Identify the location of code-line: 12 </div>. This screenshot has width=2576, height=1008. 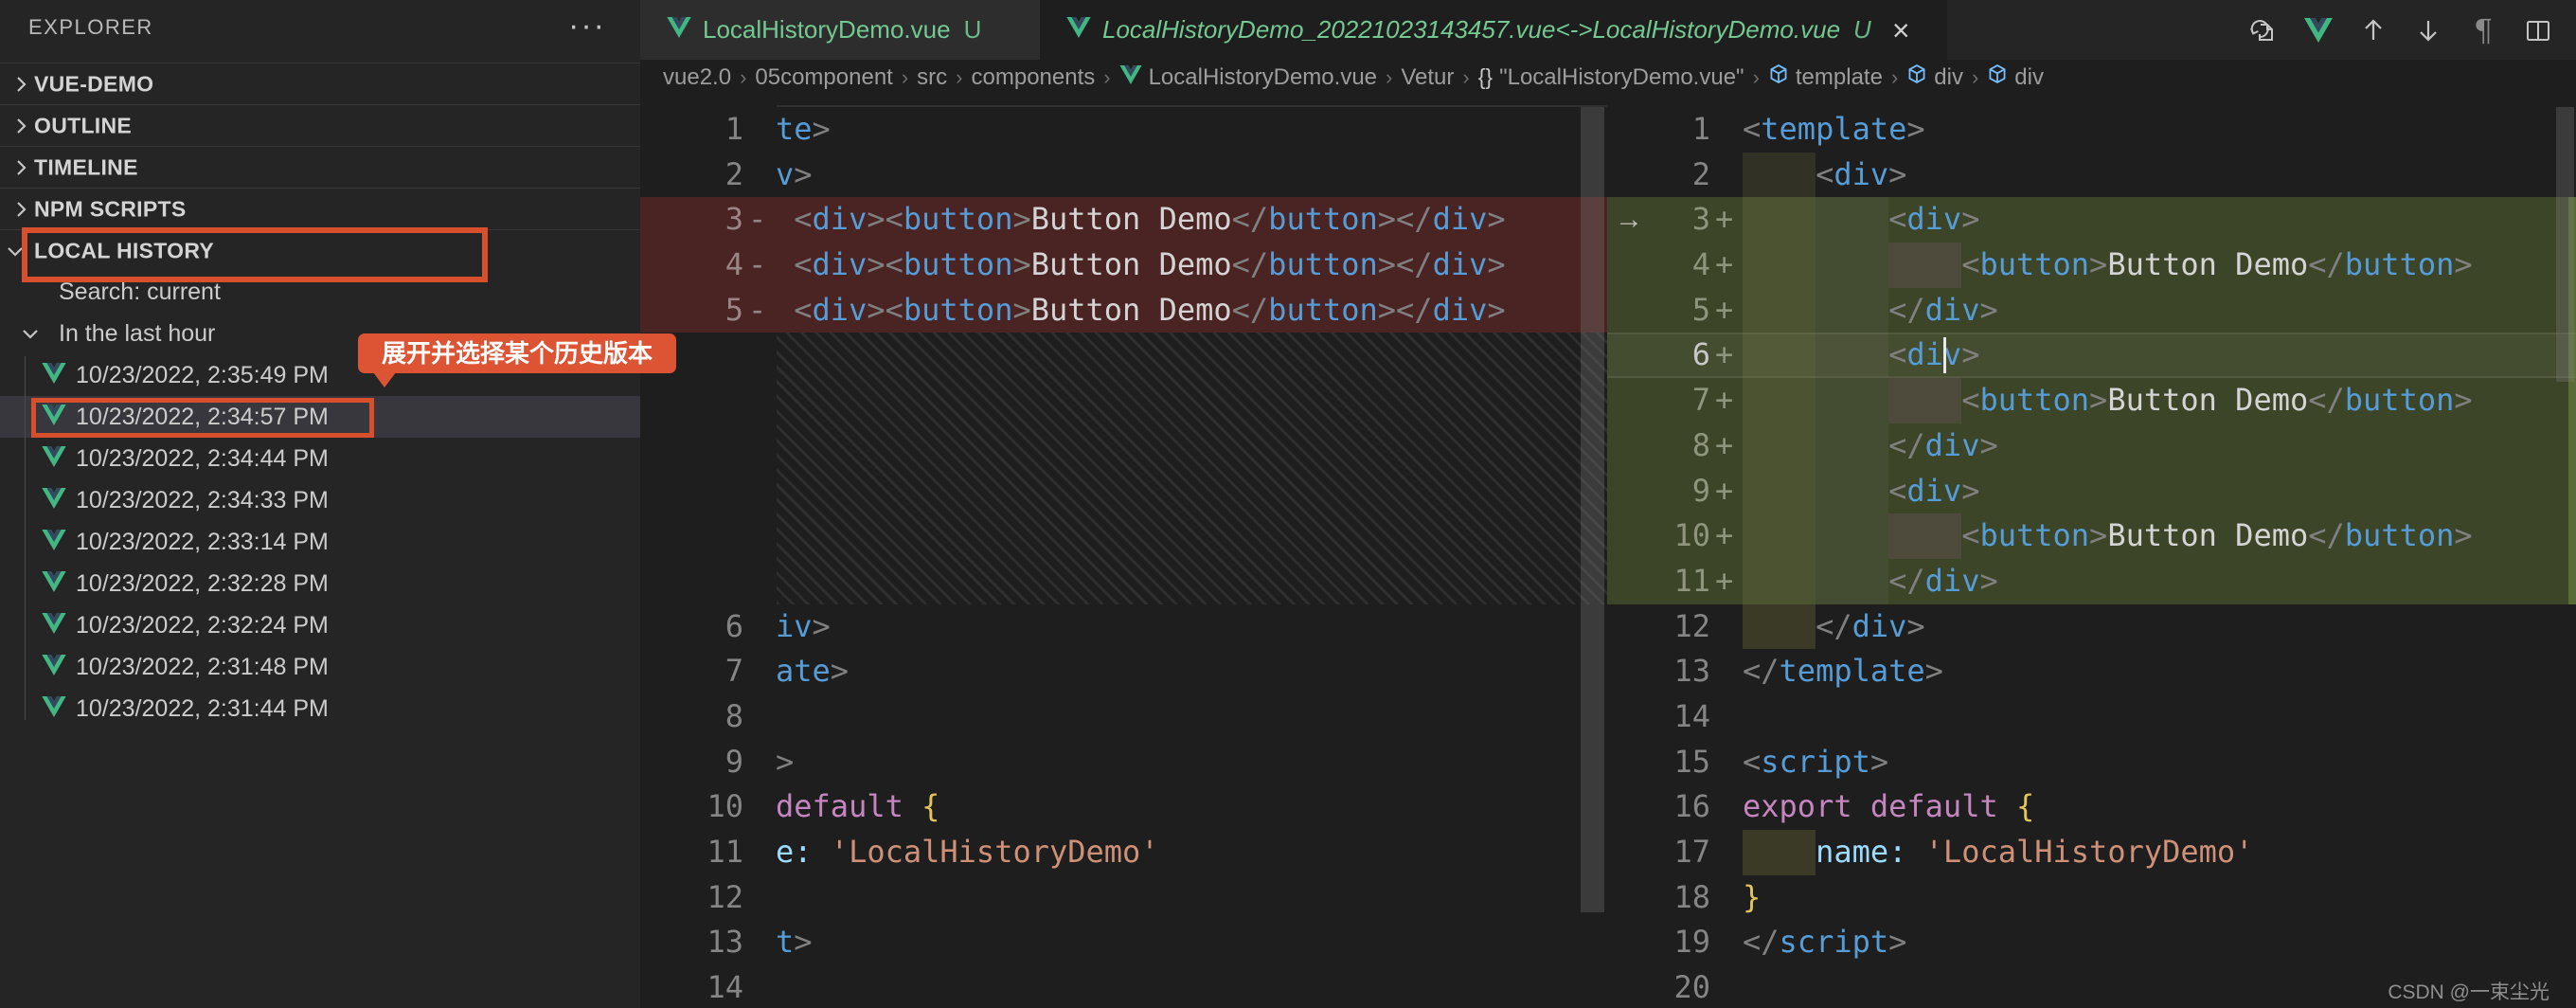
(2091, 626).